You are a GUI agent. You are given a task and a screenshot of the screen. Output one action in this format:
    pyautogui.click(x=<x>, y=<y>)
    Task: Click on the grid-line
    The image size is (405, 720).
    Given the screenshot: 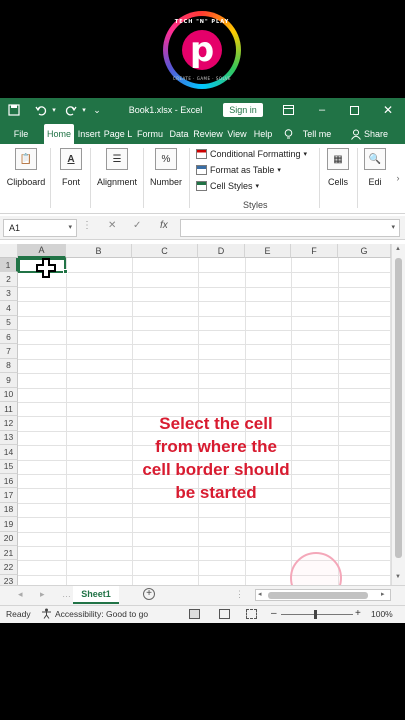 What is the action you would take?
    pyautogui.click(x=204, y=330)
    